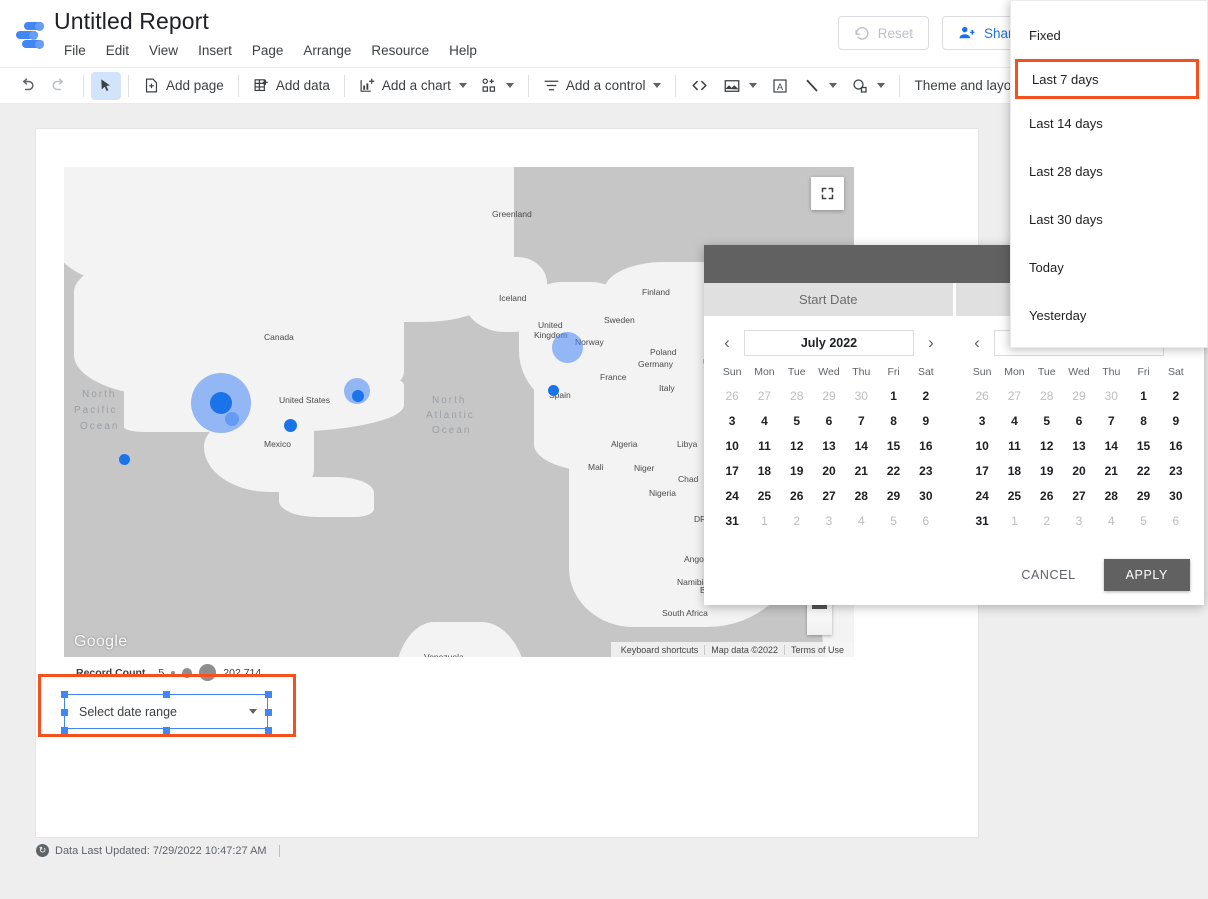 This screenshot has height=899, width=1208. I want to click on add-data-button: Add data, so click(291, 86).